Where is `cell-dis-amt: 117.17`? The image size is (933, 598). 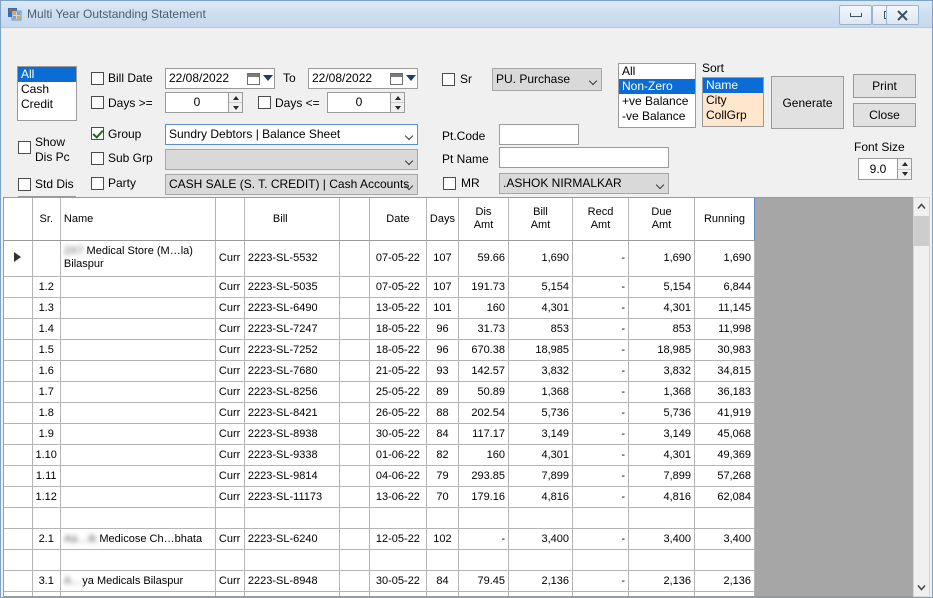 cell-dis-amt: 117.17 is located at coordinates (483, 434).